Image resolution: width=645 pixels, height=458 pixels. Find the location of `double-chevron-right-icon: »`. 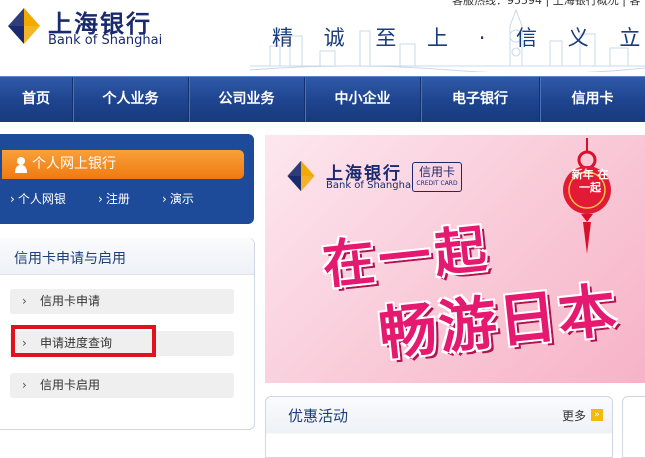

double-chevron-right-icon: » is located at coordinates (597, 415).